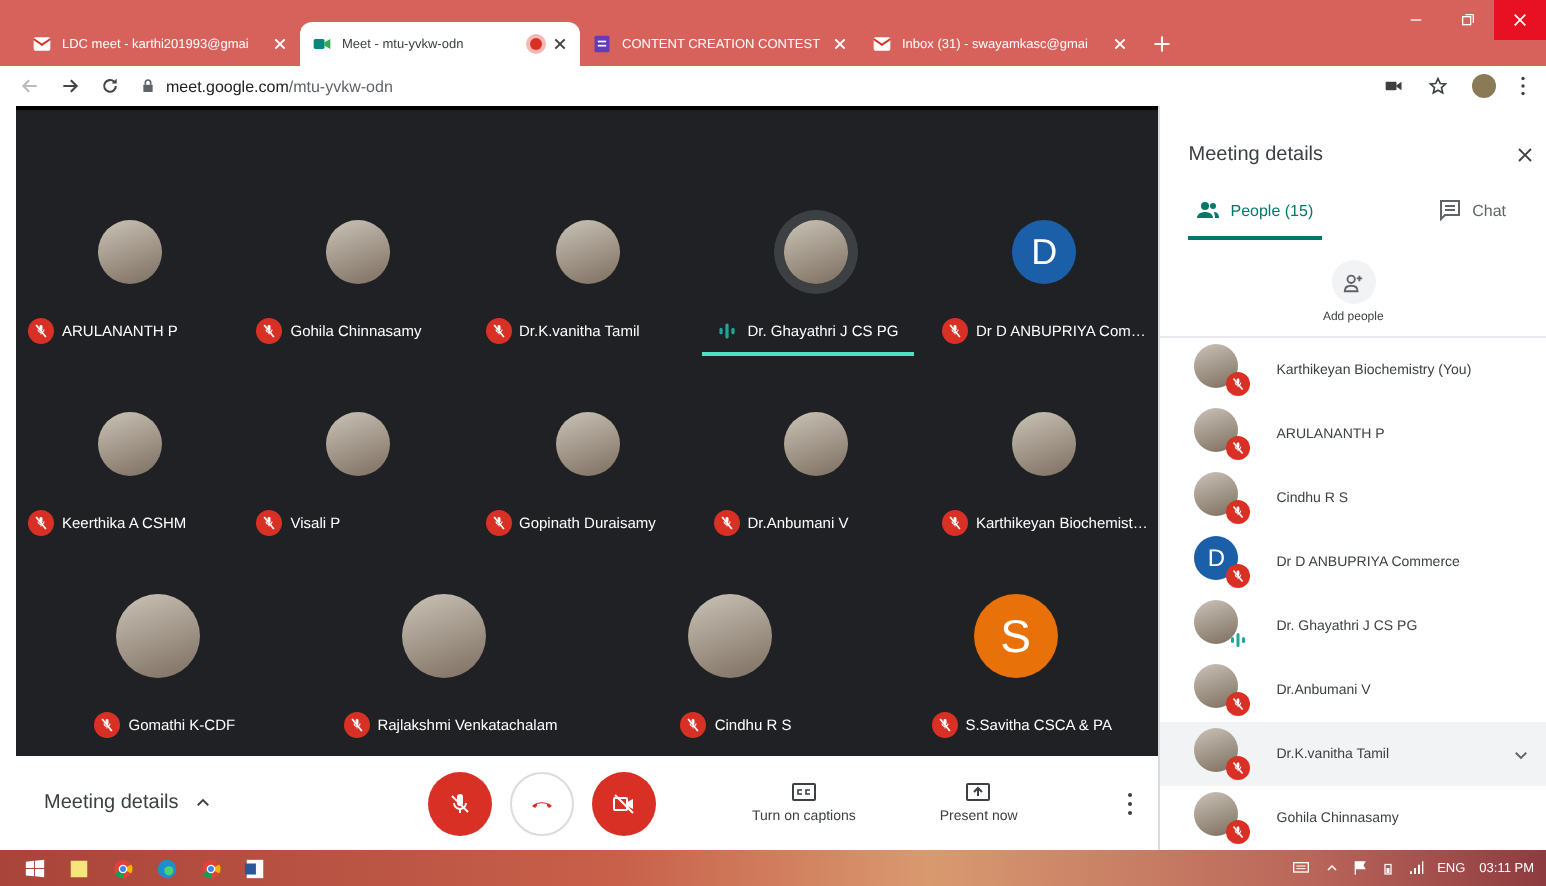 This screenshot has height=886, width=1546. What do you see at coordinates (70, 86) in the screenshot?
I see `forward-arrow-icon` at bounding box center [70, 86].